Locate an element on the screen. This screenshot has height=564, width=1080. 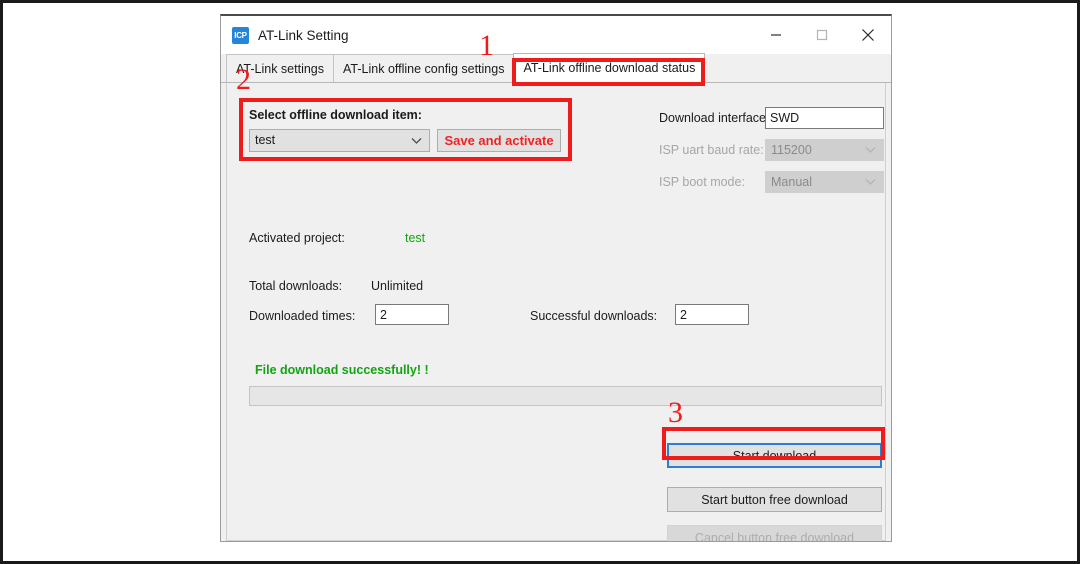
download-interface-field: SWD is located at coordinates (824, 118).